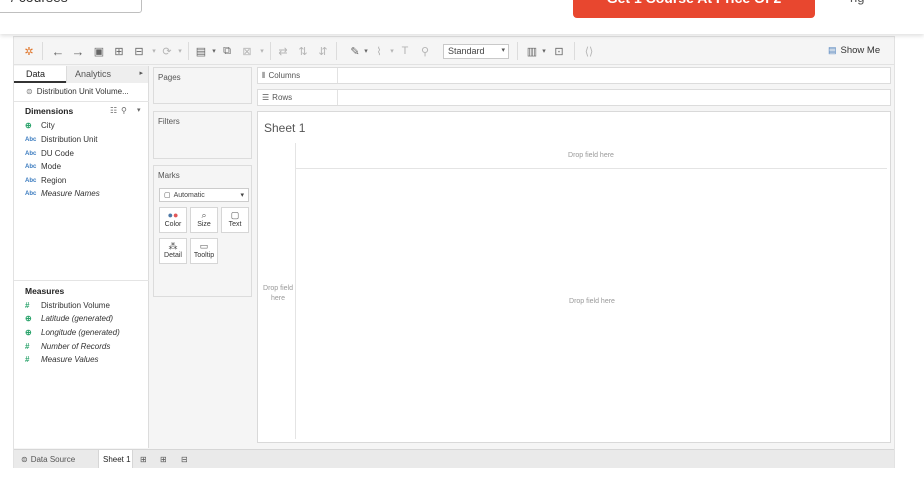  I want to click on field-region: Abc Region, so click(45, 180).